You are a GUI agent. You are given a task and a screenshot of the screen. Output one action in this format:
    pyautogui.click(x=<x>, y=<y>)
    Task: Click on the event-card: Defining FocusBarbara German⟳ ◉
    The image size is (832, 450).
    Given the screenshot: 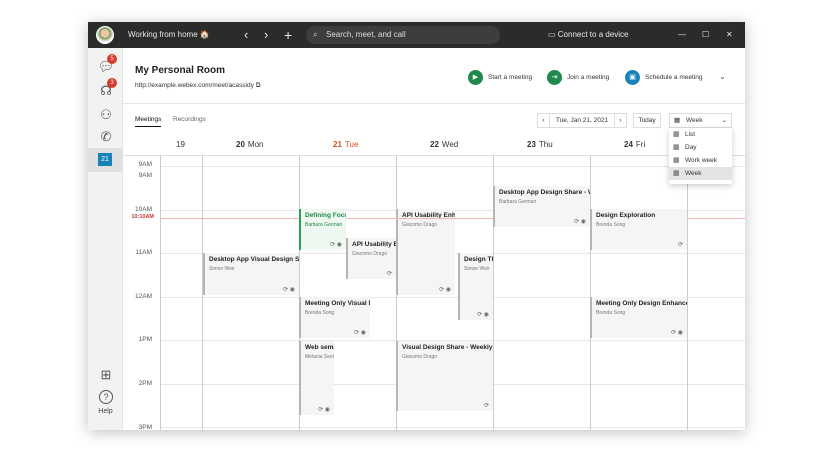 What is the action you would take?
    pyautogui.click(x=322, y=229)
    